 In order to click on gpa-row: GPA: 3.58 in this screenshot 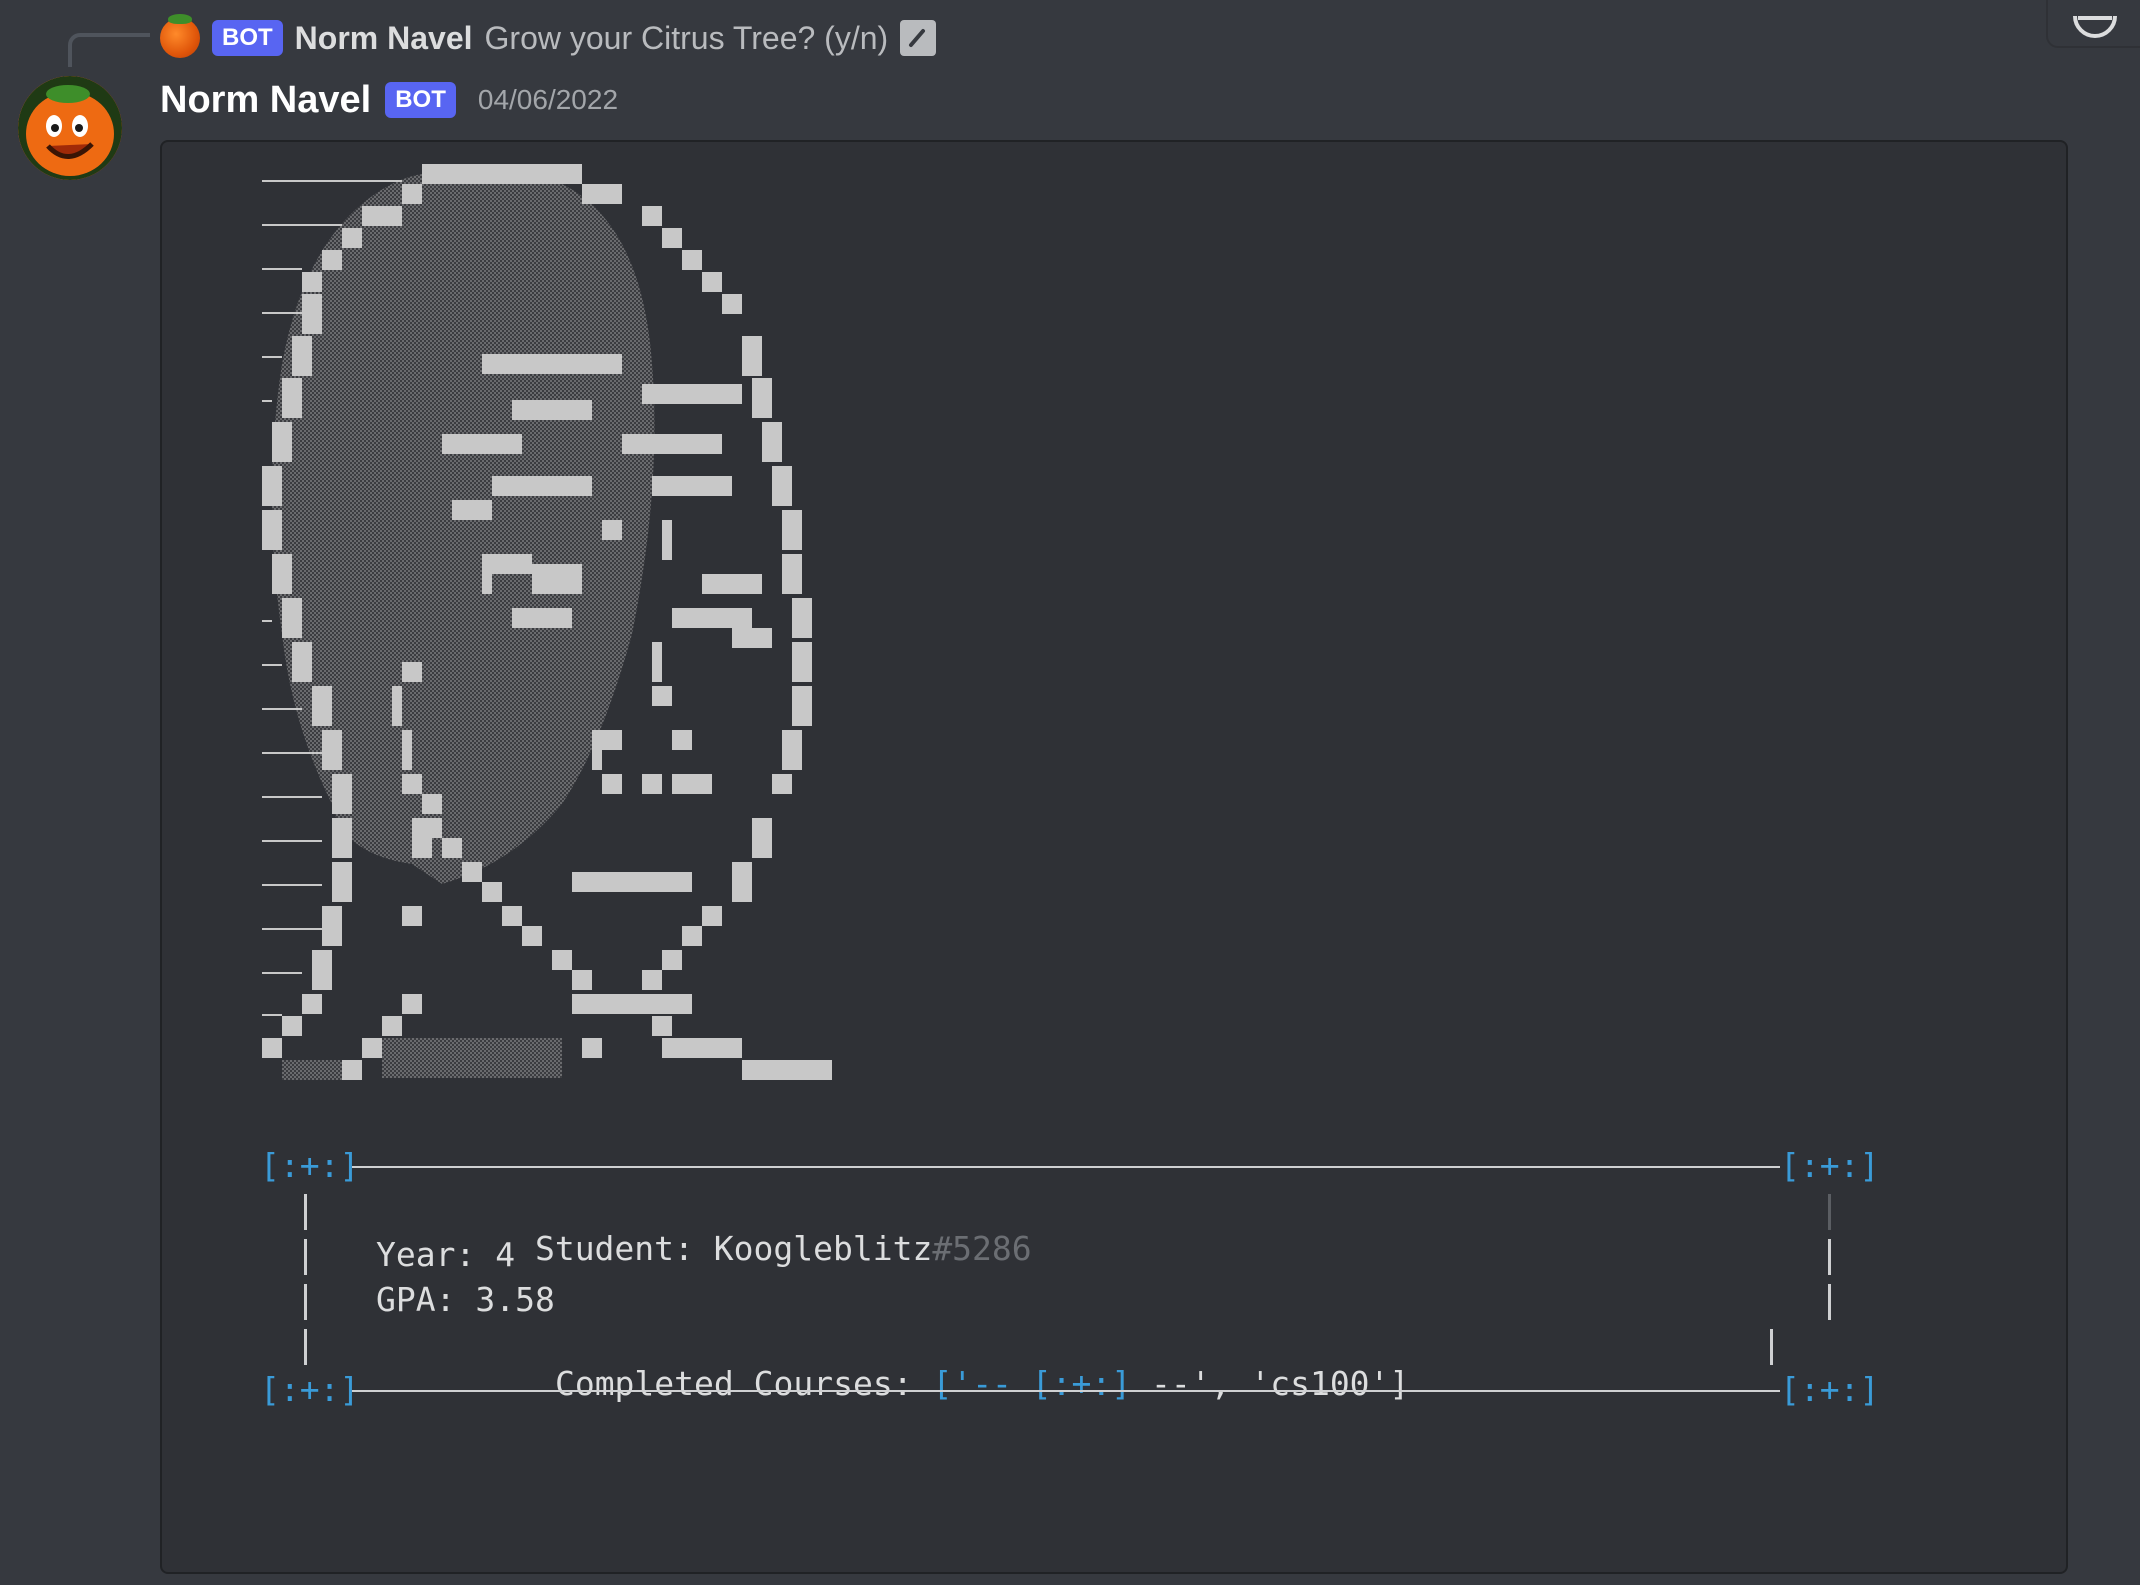, I will do `click(465, 1299)`.